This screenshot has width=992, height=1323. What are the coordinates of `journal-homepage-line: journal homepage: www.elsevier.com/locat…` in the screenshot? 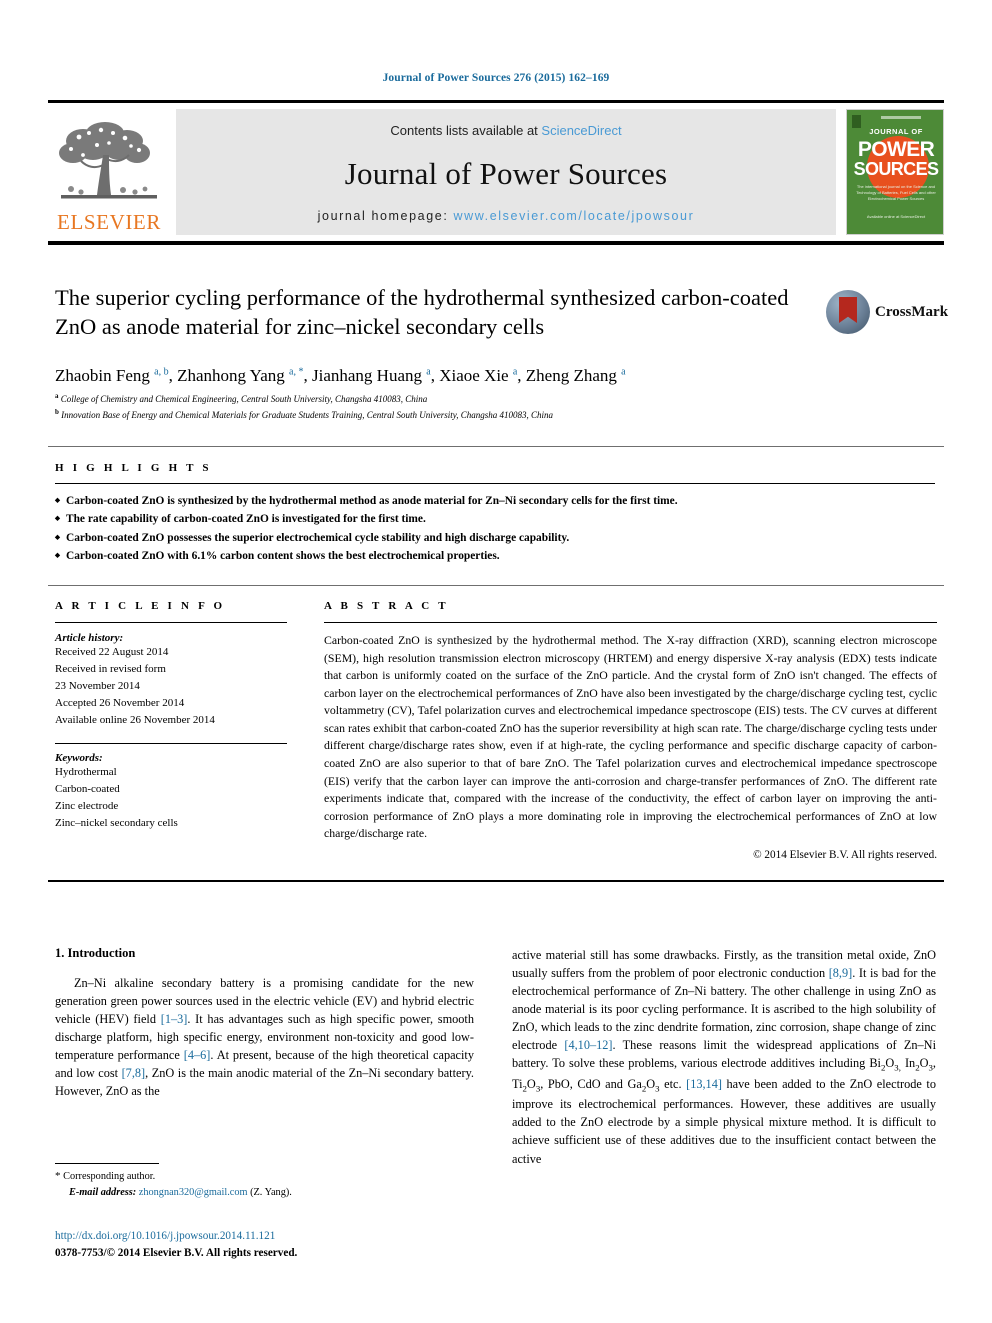 It's located at (506, 216).